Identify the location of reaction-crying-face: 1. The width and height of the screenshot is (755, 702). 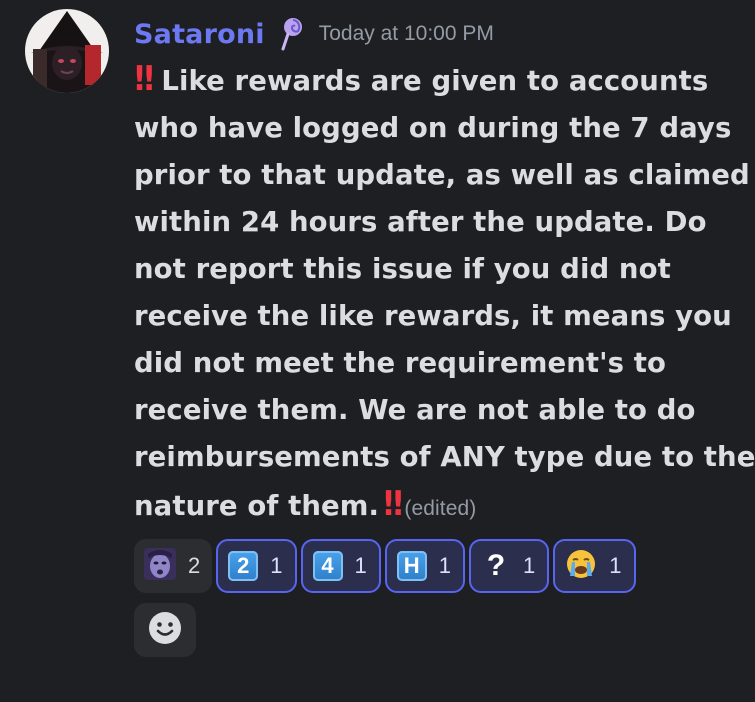
(594, 566).